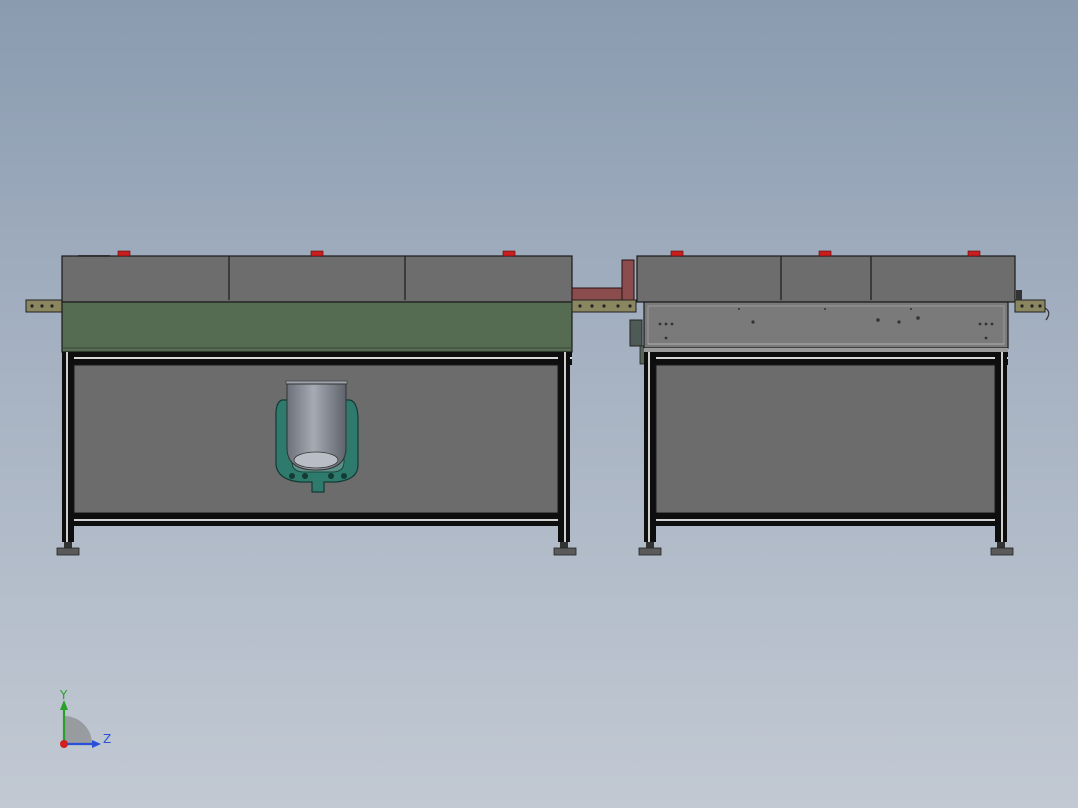 This screenshot has width=1078, height=808. I want to click on triad-x-axis, so click(64, 744).